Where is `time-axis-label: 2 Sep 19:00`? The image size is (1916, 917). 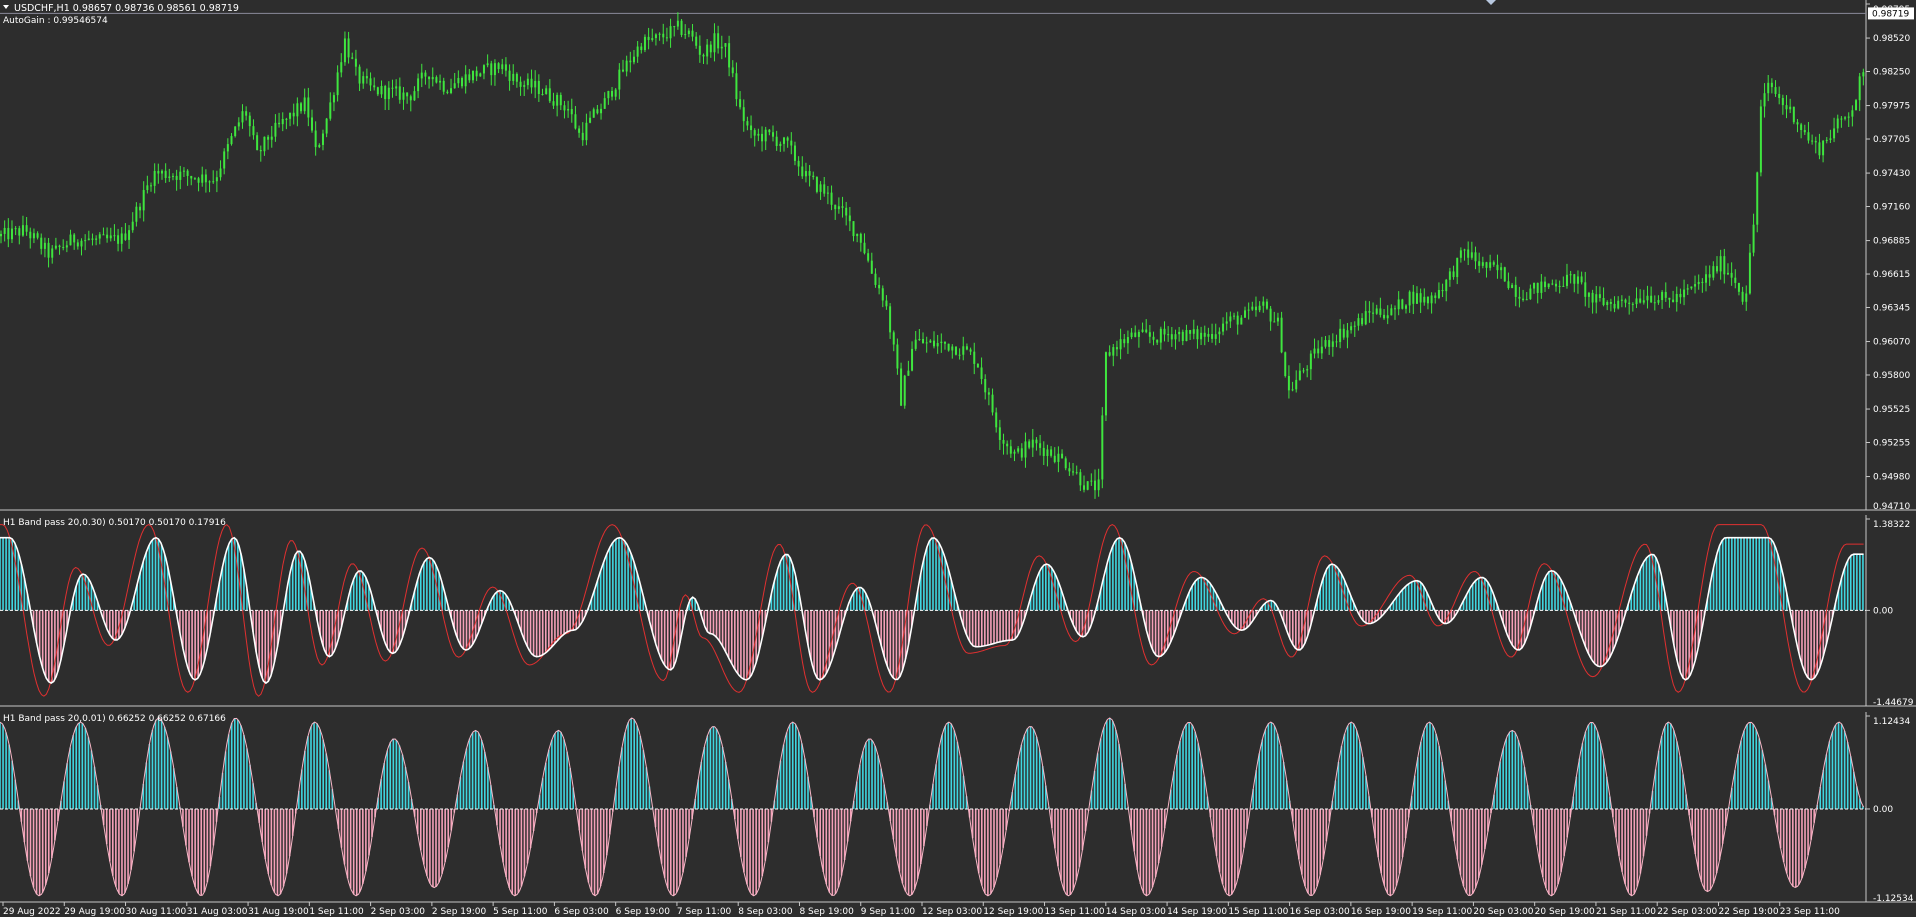
time-axis-label: 2 Sep 19:00 is located at coordinates (459, 912).